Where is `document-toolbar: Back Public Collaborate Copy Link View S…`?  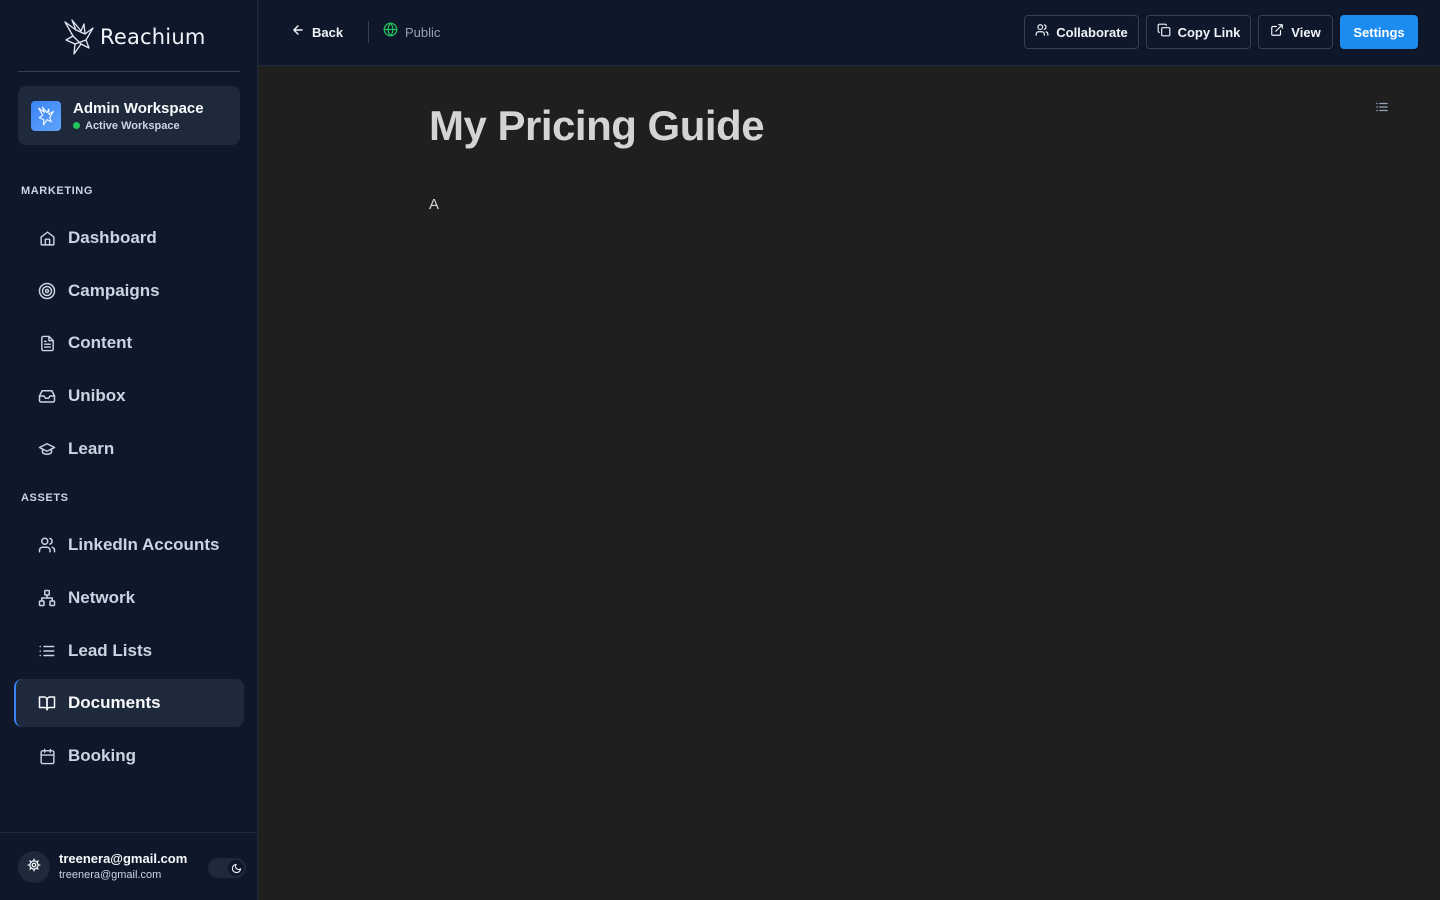
document-toolbar: Back Public Collaborate Copy Link View S… is located at coordinates (849, 33).